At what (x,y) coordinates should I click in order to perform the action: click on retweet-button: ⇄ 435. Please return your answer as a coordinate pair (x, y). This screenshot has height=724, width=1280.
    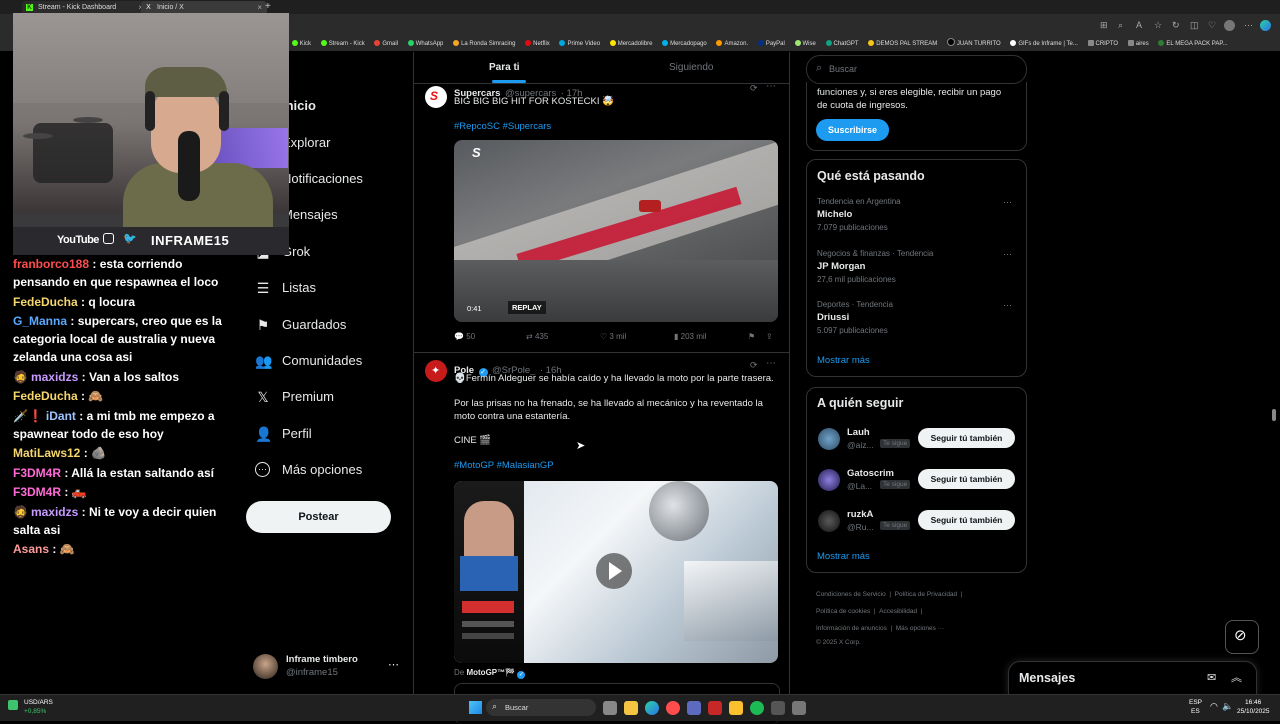
    Looking at the image, I should click on (537, 336).